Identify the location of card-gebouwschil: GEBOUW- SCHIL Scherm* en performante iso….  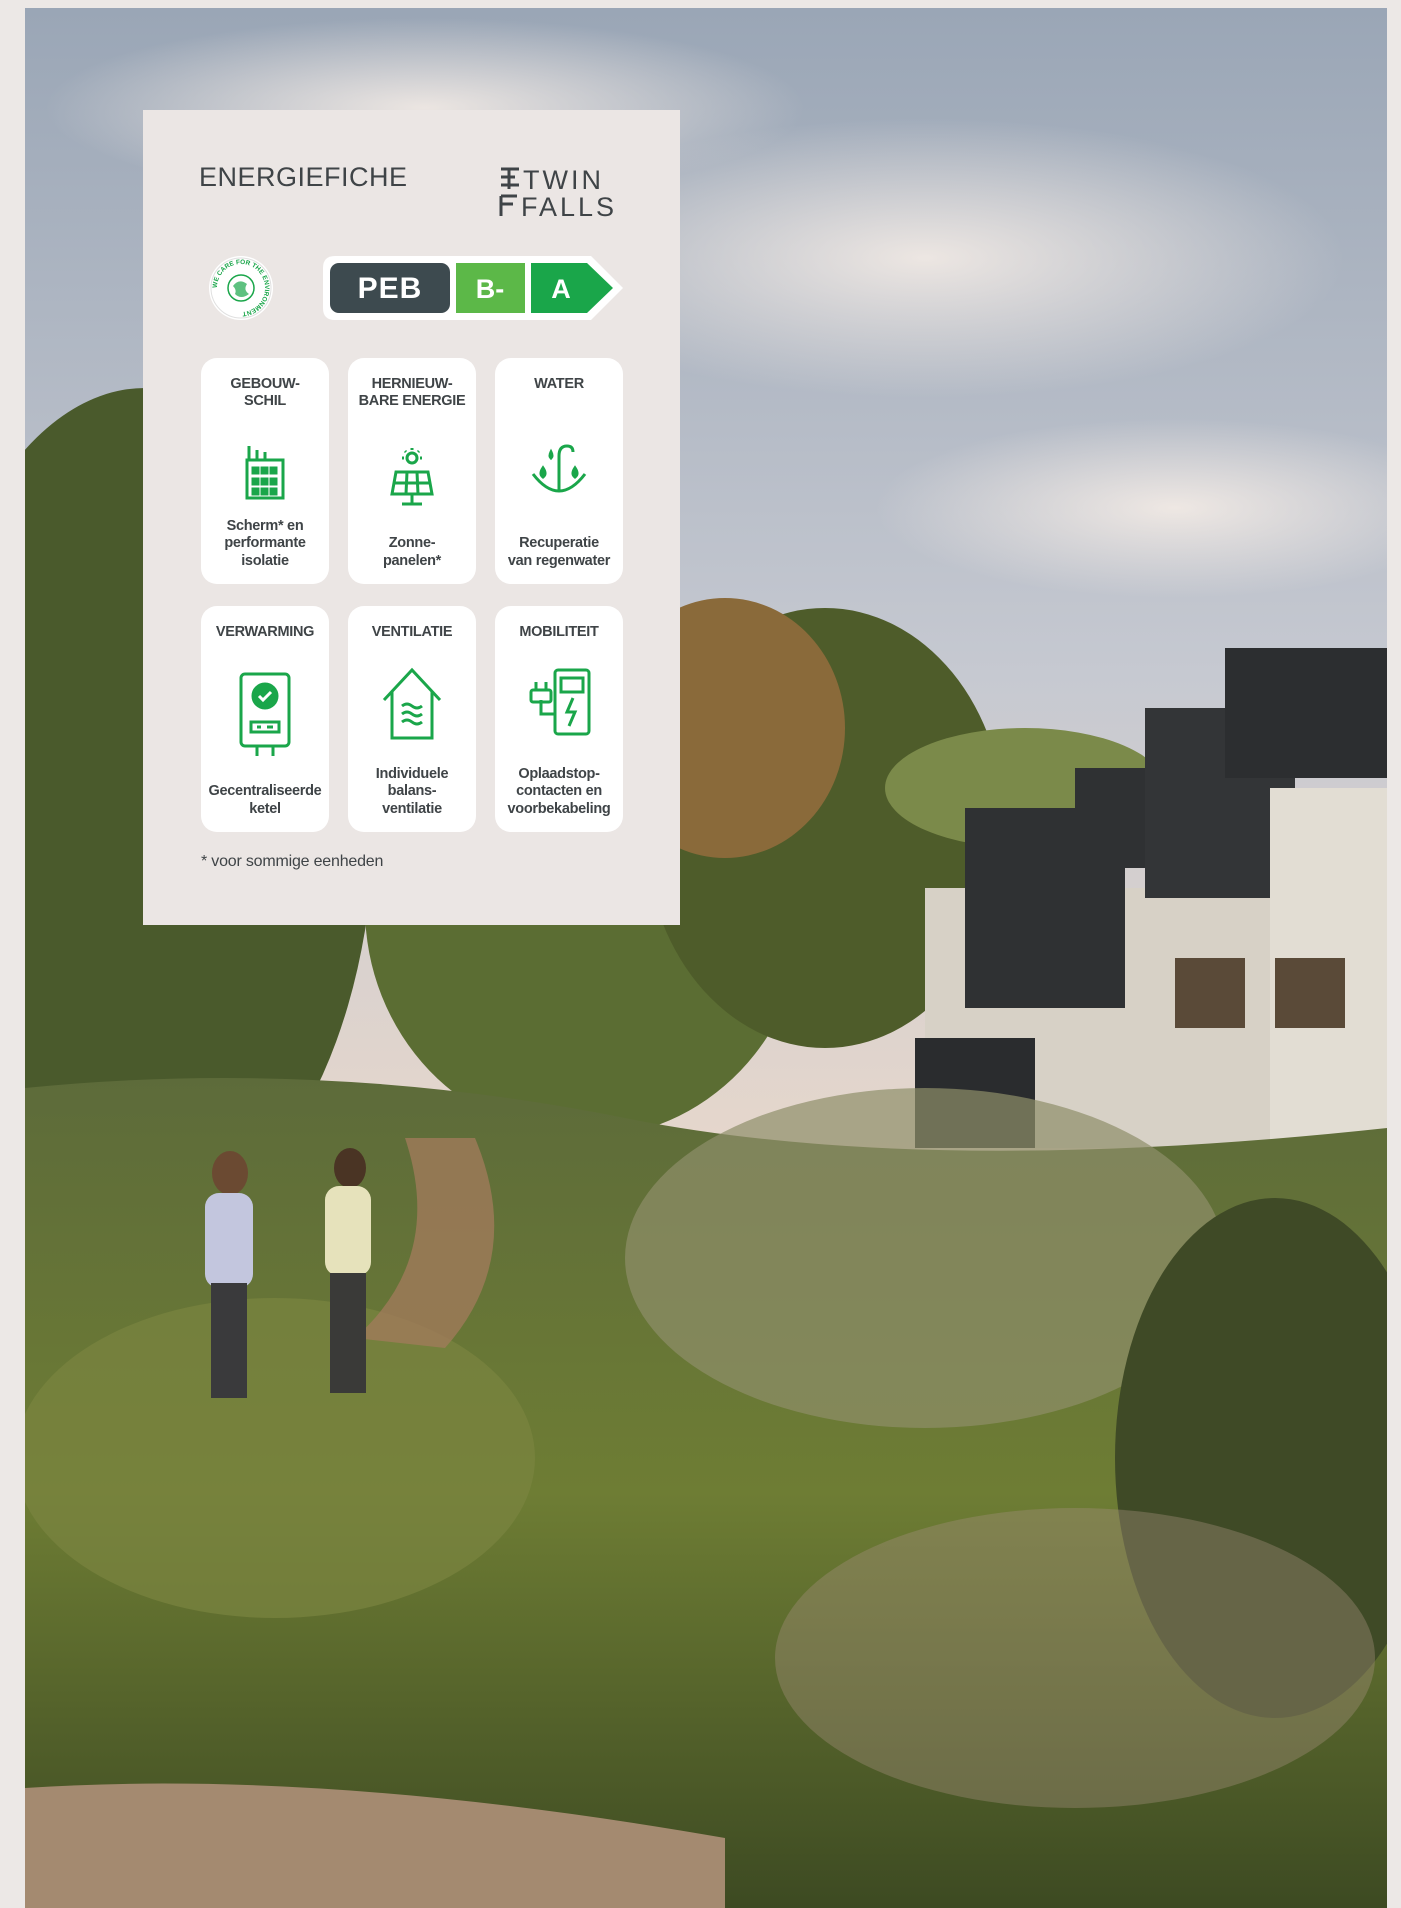
(265, 471).